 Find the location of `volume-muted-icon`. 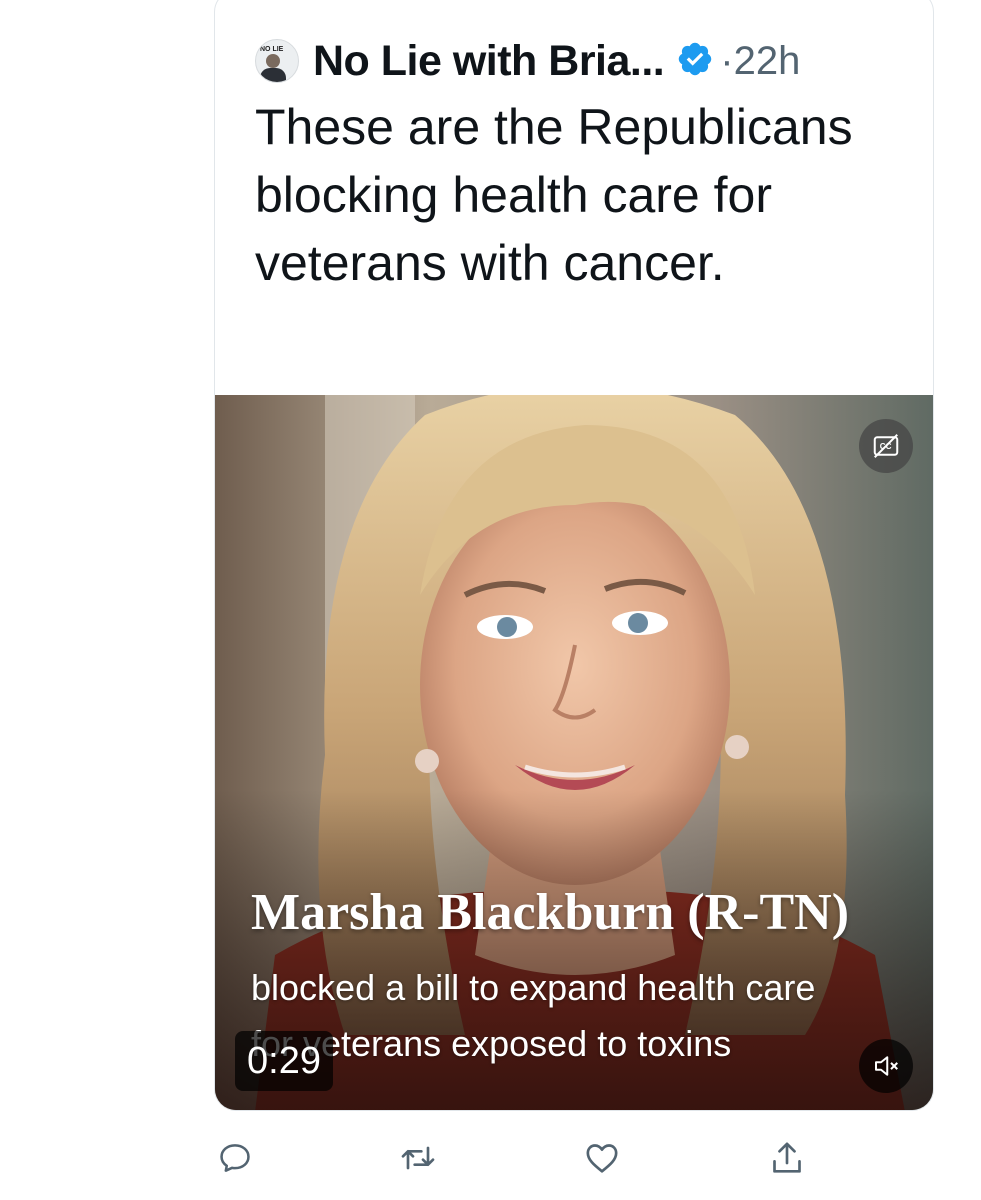

volume-muted-icon is located at coordinates (886, 1066).